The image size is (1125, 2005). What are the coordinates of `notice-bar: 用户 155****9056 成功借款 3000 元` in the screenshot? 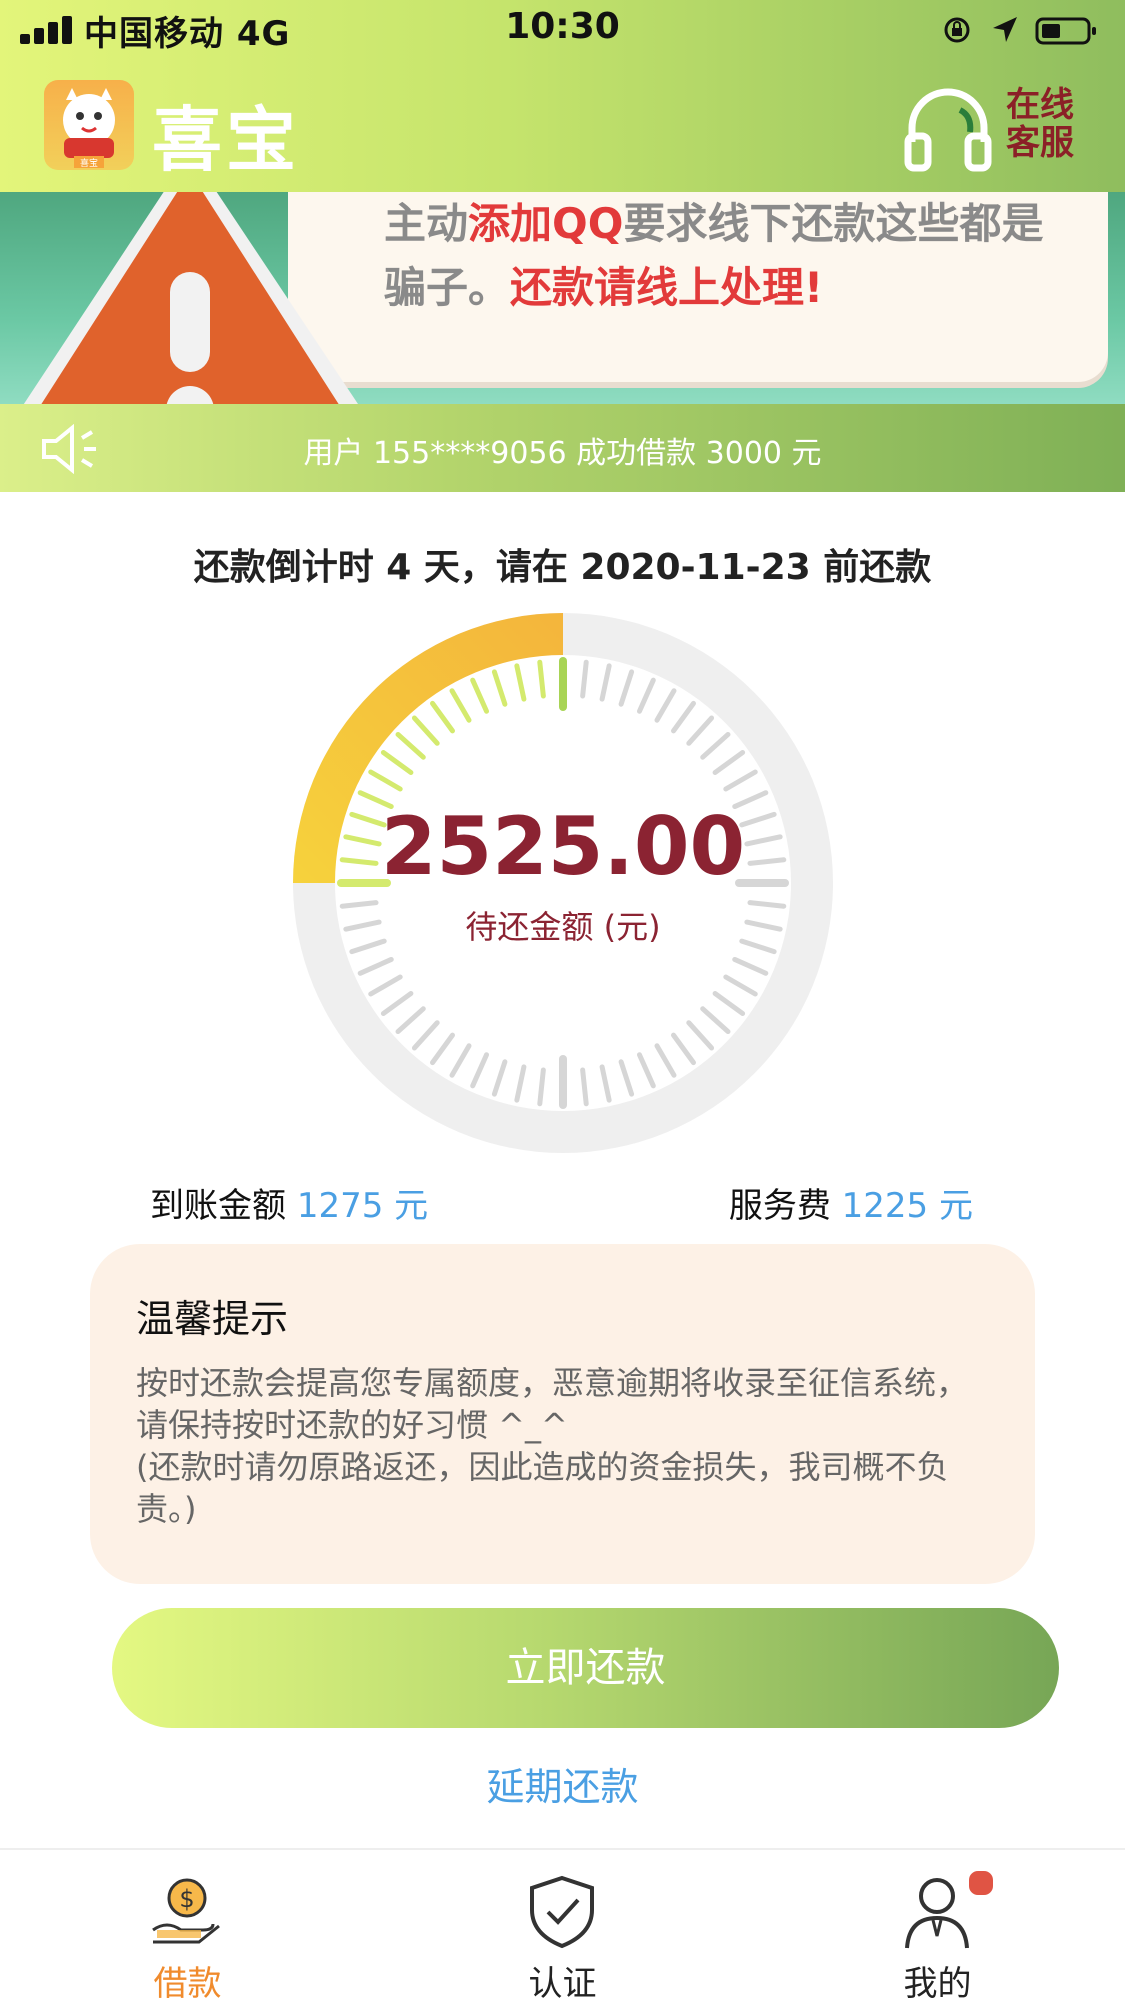 It's located at (562, 448).